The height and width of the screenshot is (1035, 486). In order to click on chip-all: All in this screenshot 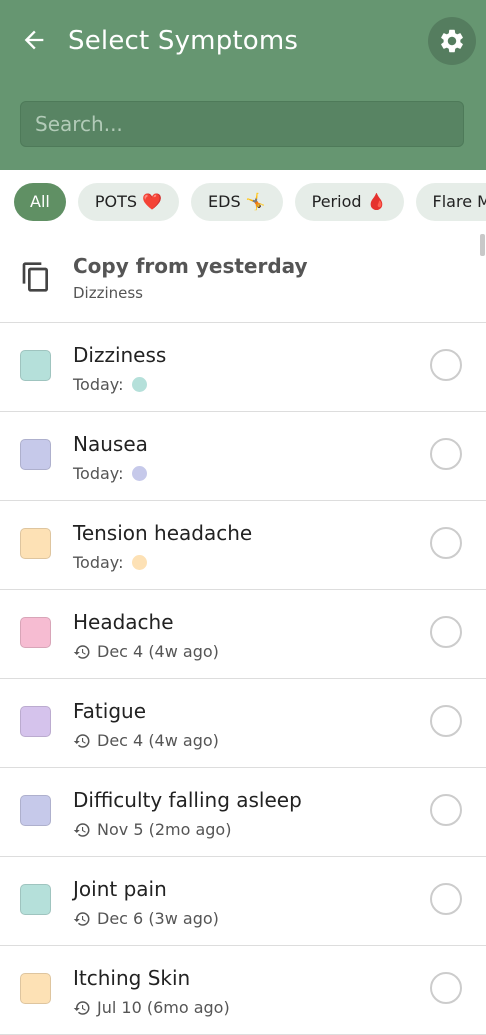, I will do `click(40, 202)`.